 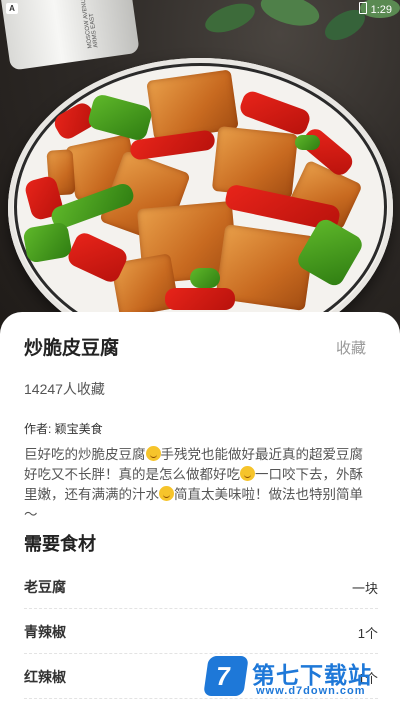 I want to click on watermark-url: www.d7down.com, so click(x=311, y=691).